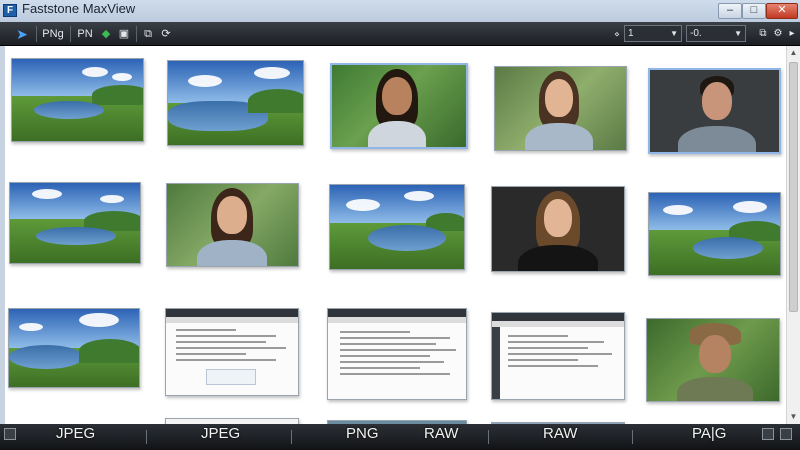  I want to click on panel-toggle-icon, so click(10, 434).